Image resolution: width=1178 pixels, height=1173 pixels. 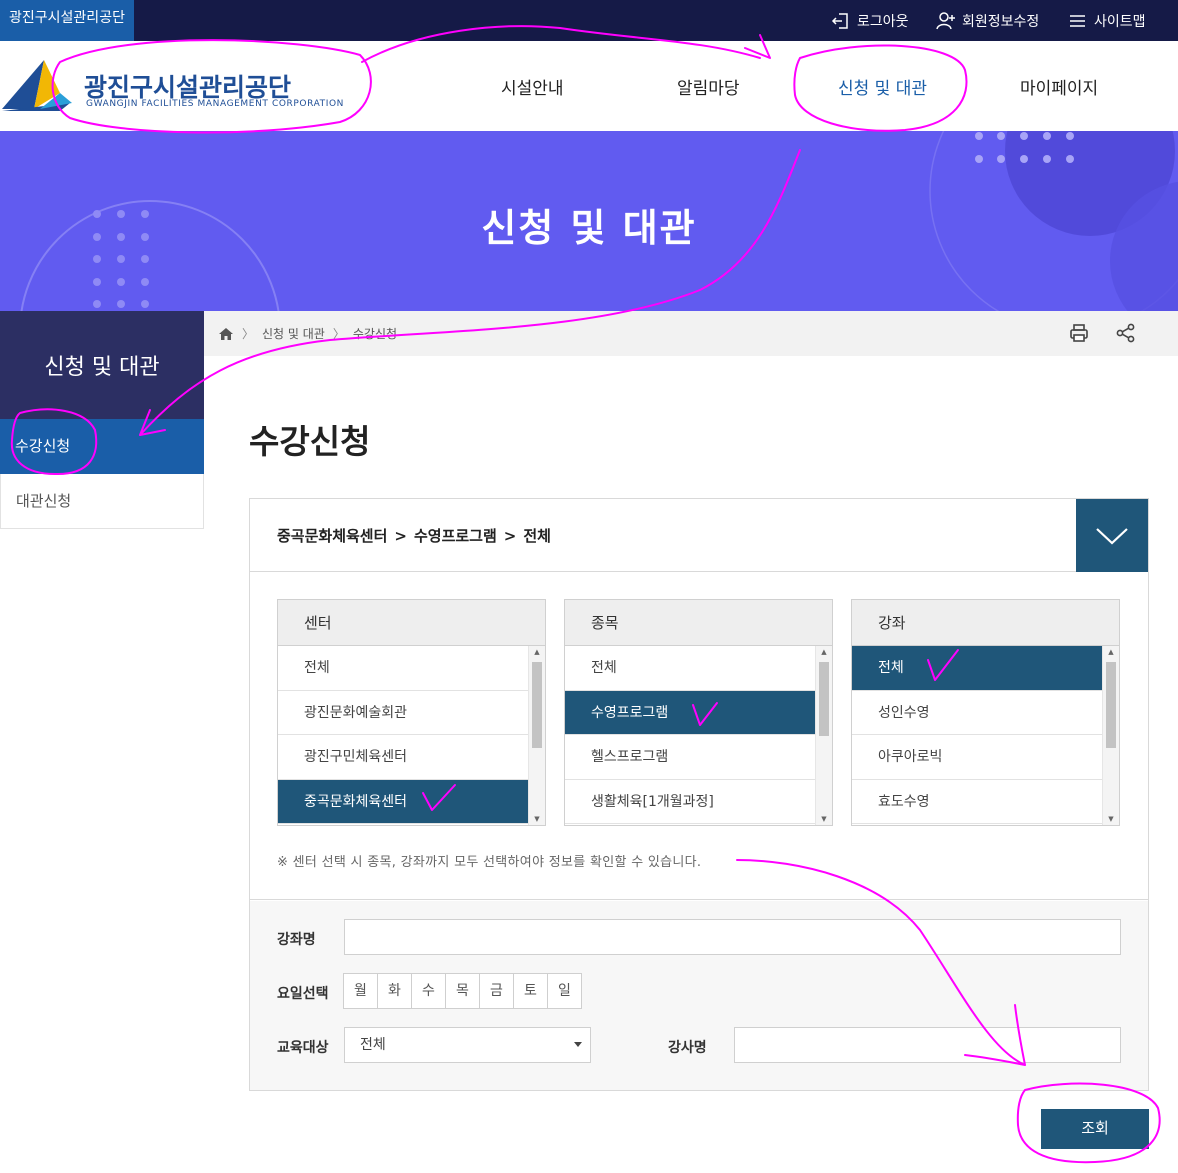 What do you see at coordinates (977, 757) in the screenshot?
I see `list-item: 아쿠아로빅` at bounding box center [977, 757].